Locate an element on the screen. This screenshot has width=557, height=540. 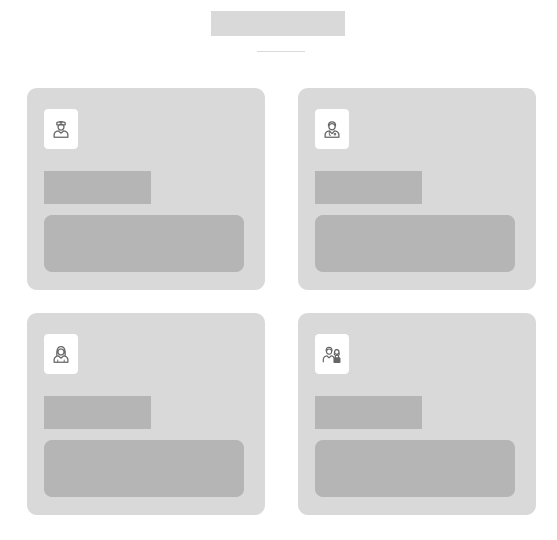
page-title is located at coordinates (278, 23).